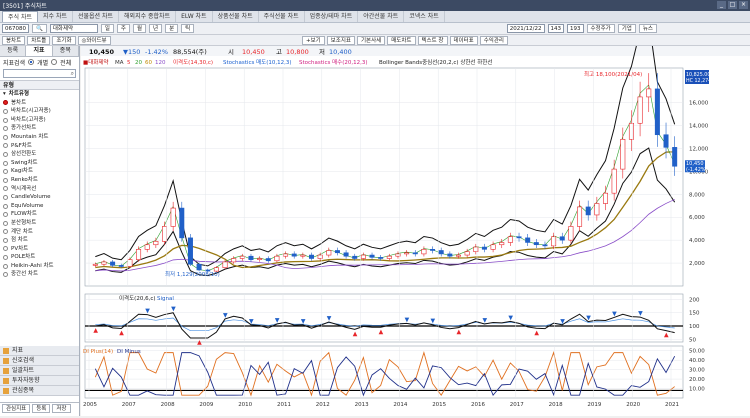 The width and height of the screenshot is (750, 418). I want to click on save-button: 저장, so click(61, 408).